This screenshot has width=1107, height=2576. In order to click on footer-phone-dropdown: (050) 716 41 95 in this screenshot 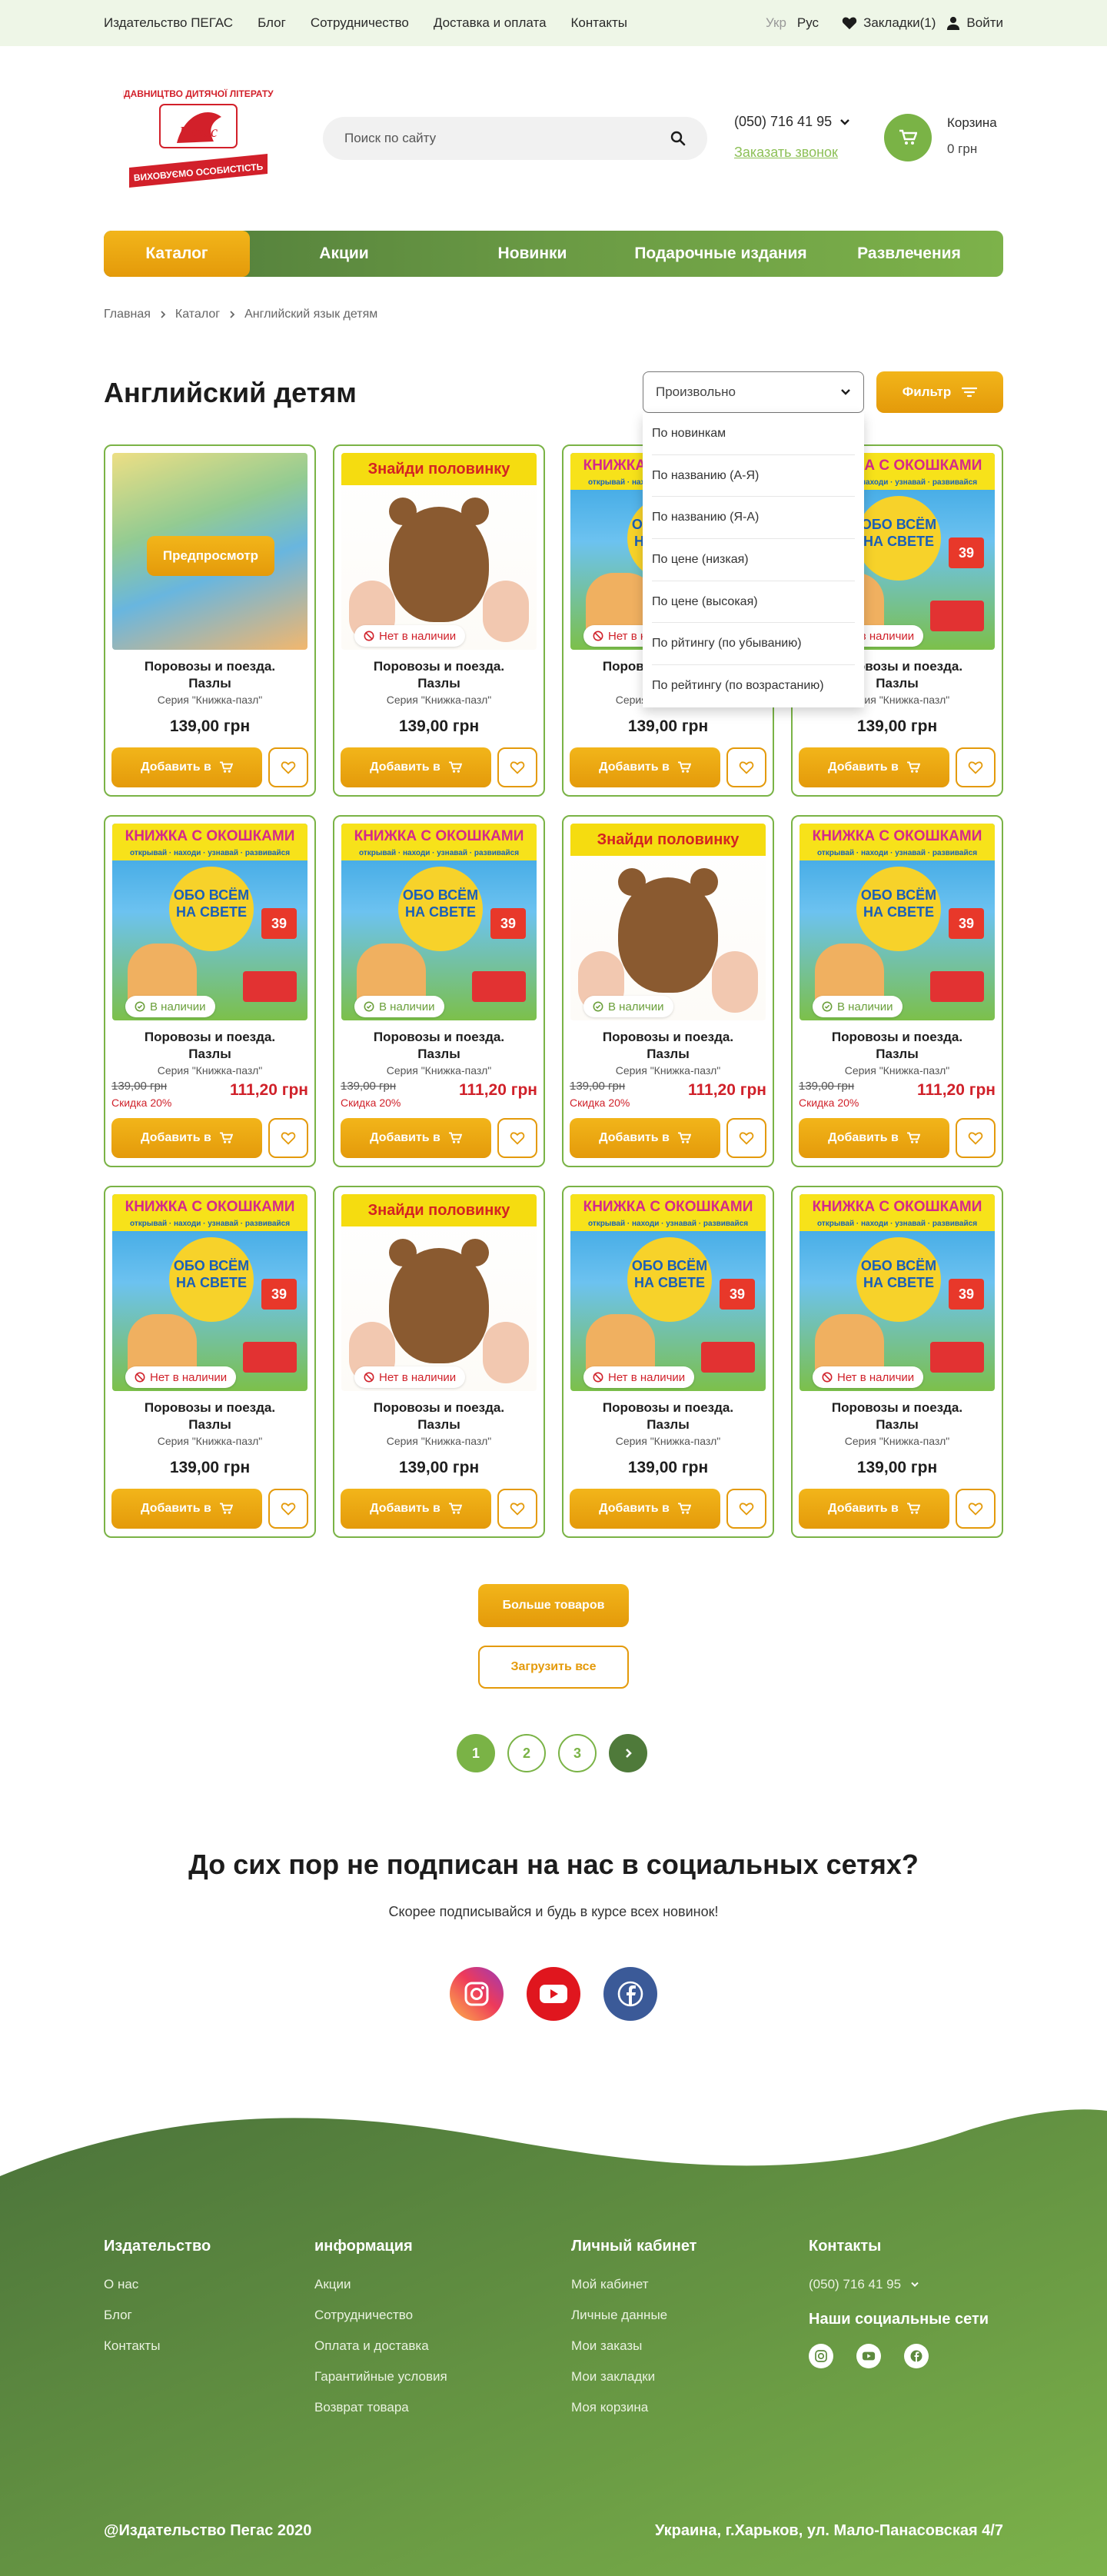, I will do `click(899, 2284)`.